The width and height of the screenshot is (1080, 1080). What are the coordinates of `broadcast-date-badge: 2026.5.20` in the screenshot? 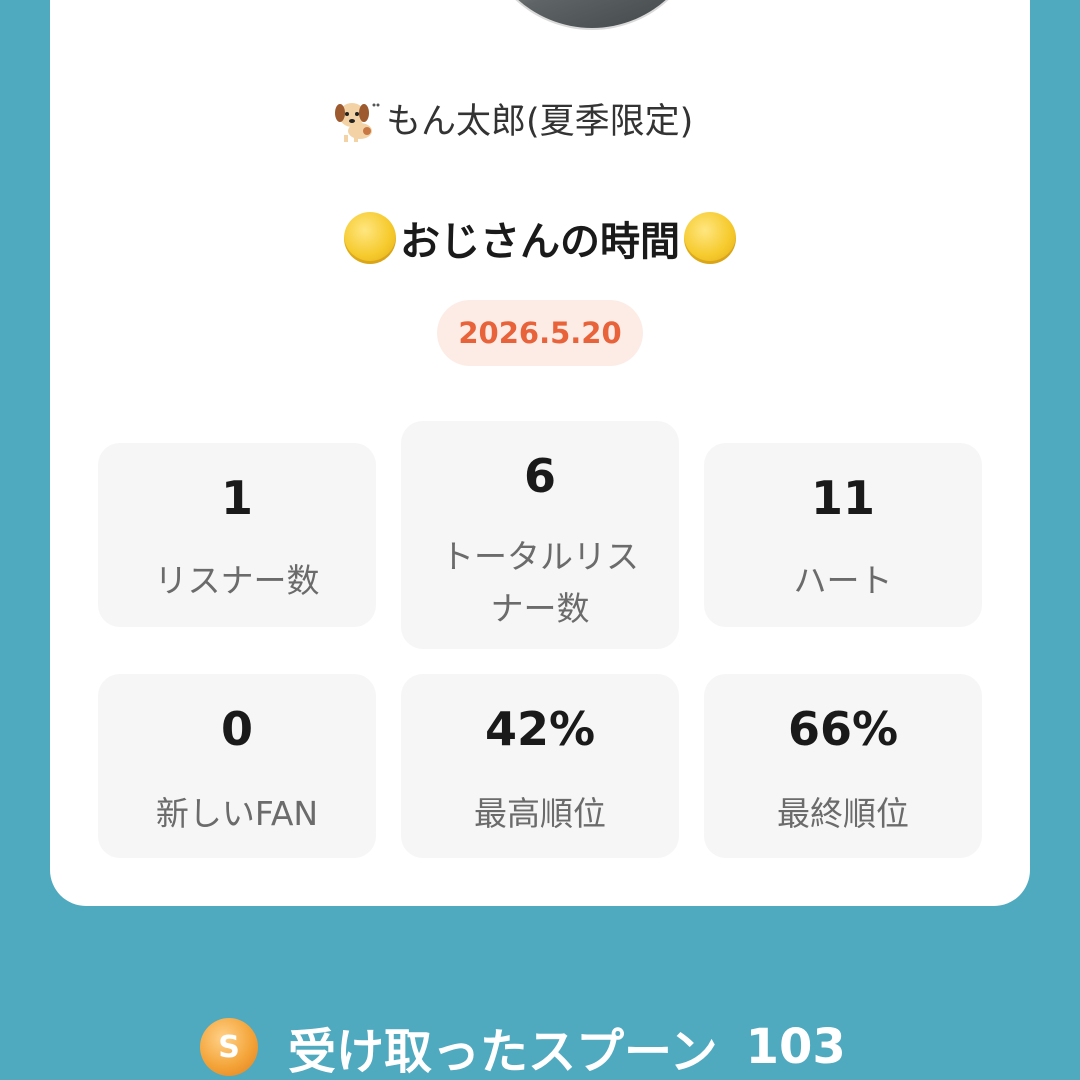 It's located at (540, 333).